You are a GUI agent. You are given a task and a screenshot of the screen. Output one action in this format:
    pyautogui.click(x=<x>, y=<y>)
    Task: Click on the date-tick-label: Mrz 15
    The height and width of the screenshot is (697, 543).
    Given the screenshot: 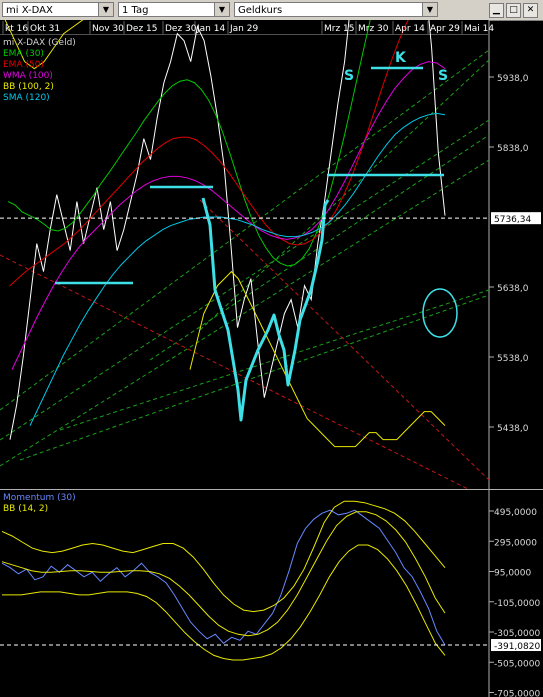 What is the action you would take?
    pyautogui.click(x=339, y=29)
    